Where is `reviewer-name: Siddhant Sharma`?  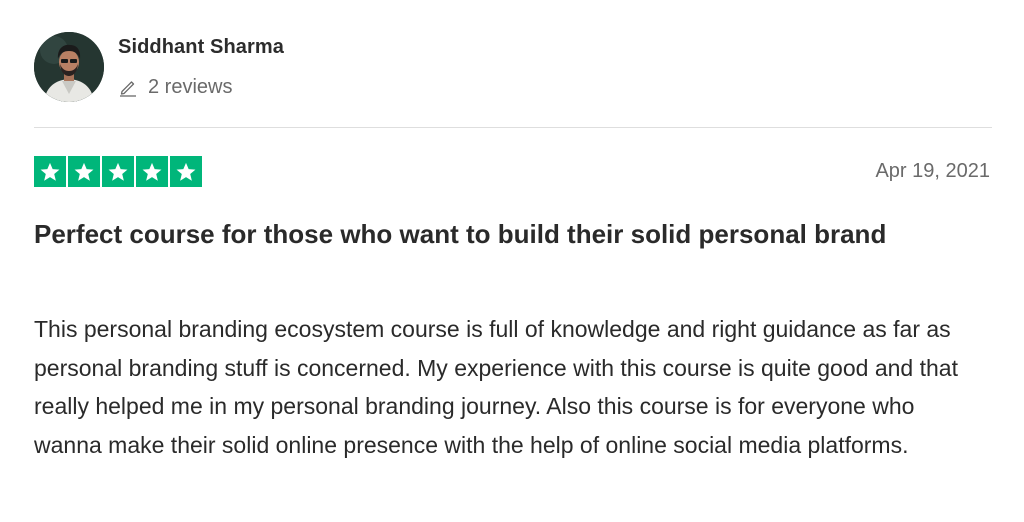 reviewer-name: Siddhant Sharma is located at coordinates (201, 47).